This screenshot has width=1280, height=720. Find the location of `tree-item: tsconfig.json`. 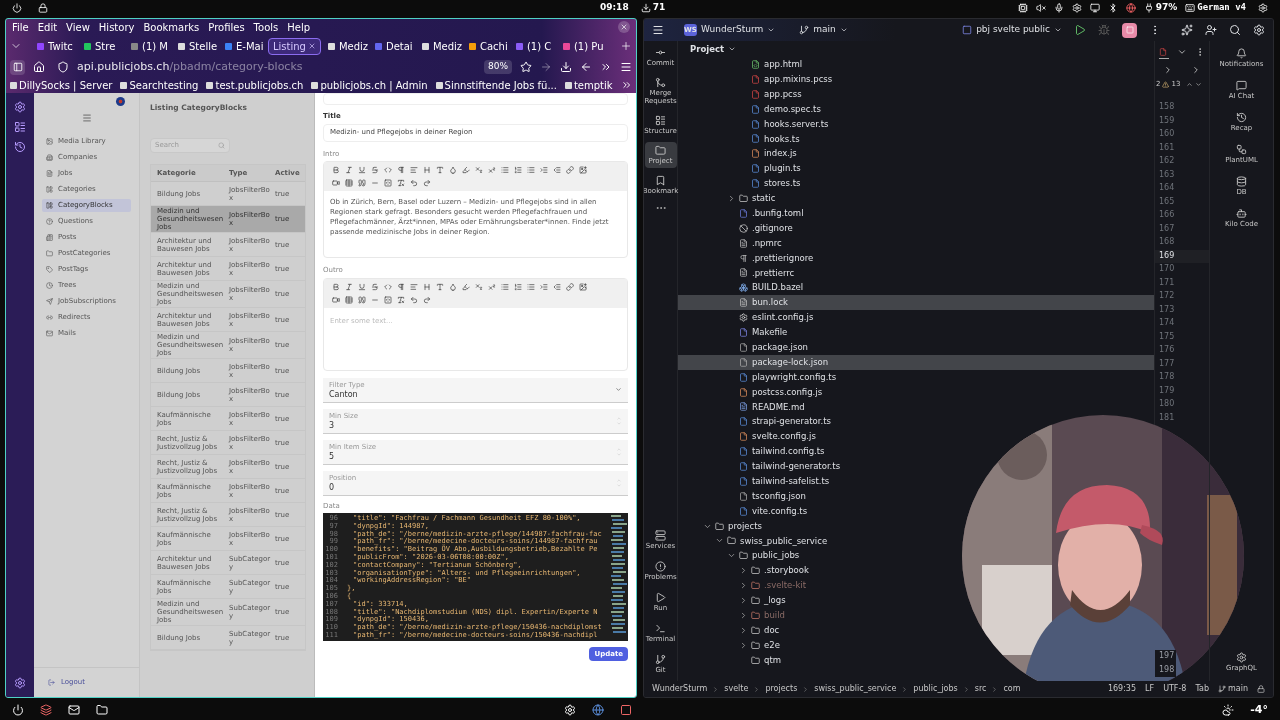

tree-item: tsconfig.json is located at coordinates (772, 496).